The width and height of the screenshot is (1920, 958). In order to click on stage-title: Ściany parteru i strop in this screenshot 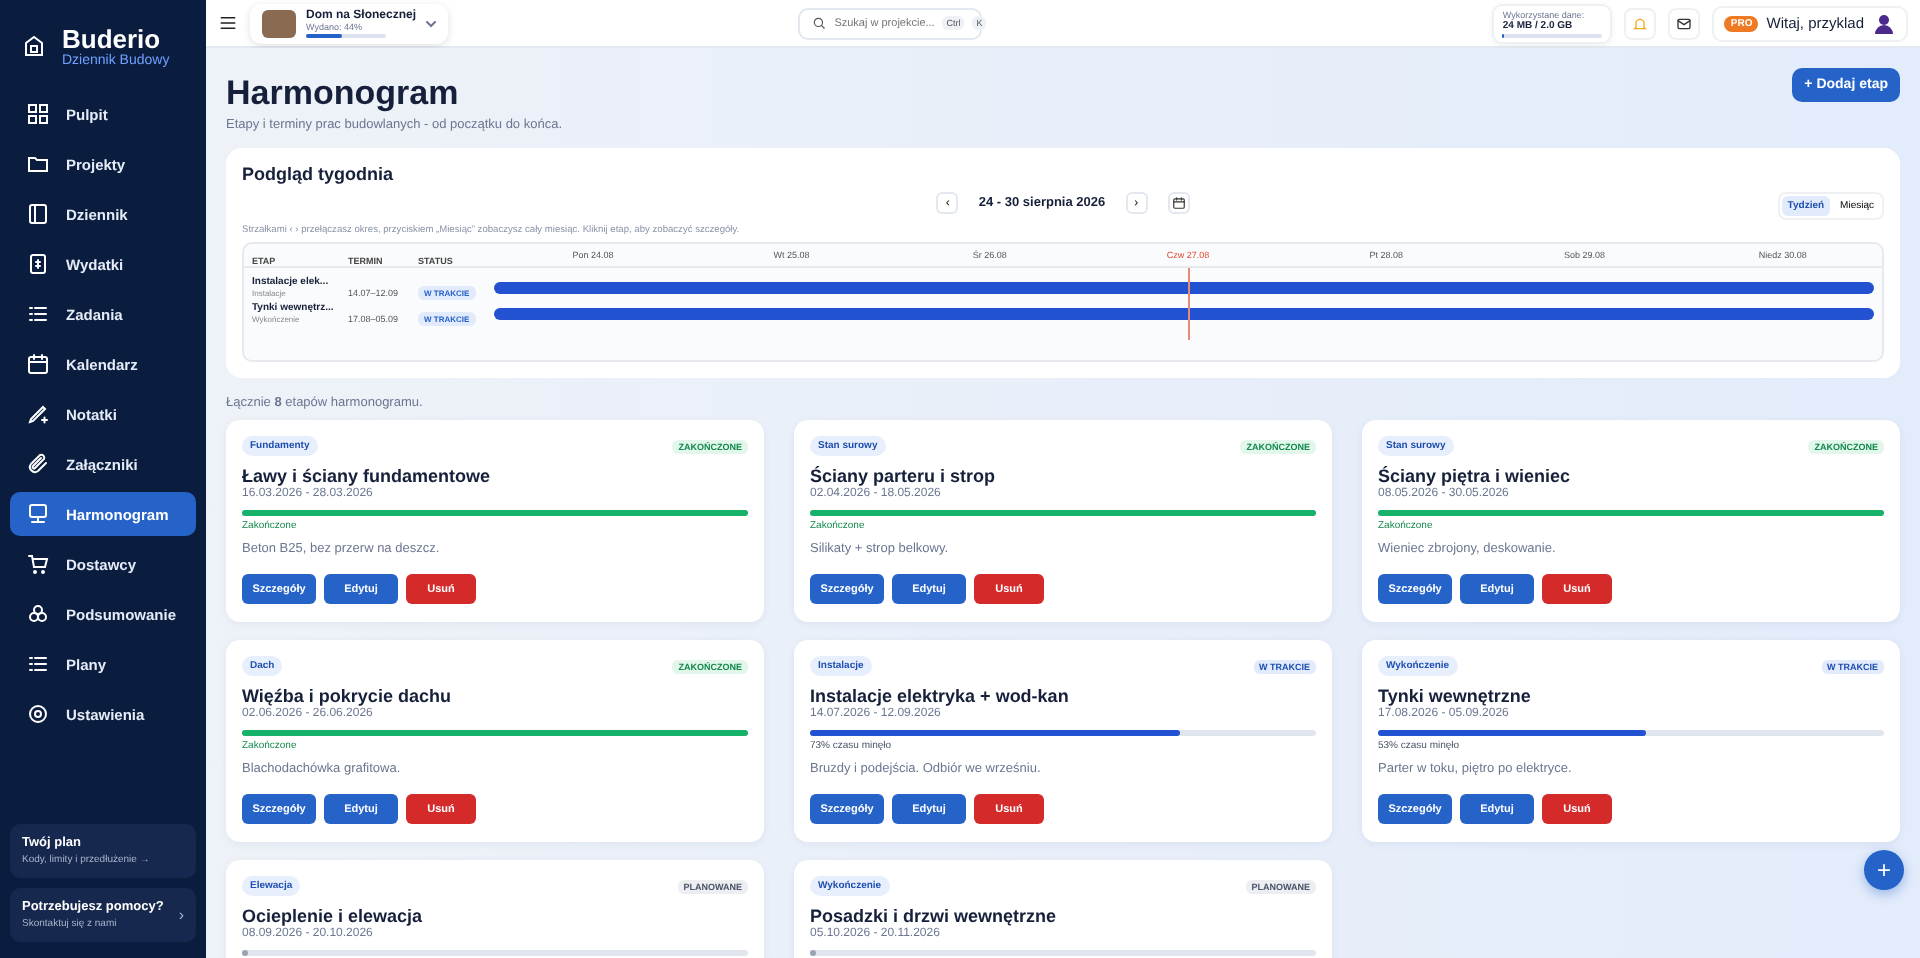, I will do `click(904, 476)`.